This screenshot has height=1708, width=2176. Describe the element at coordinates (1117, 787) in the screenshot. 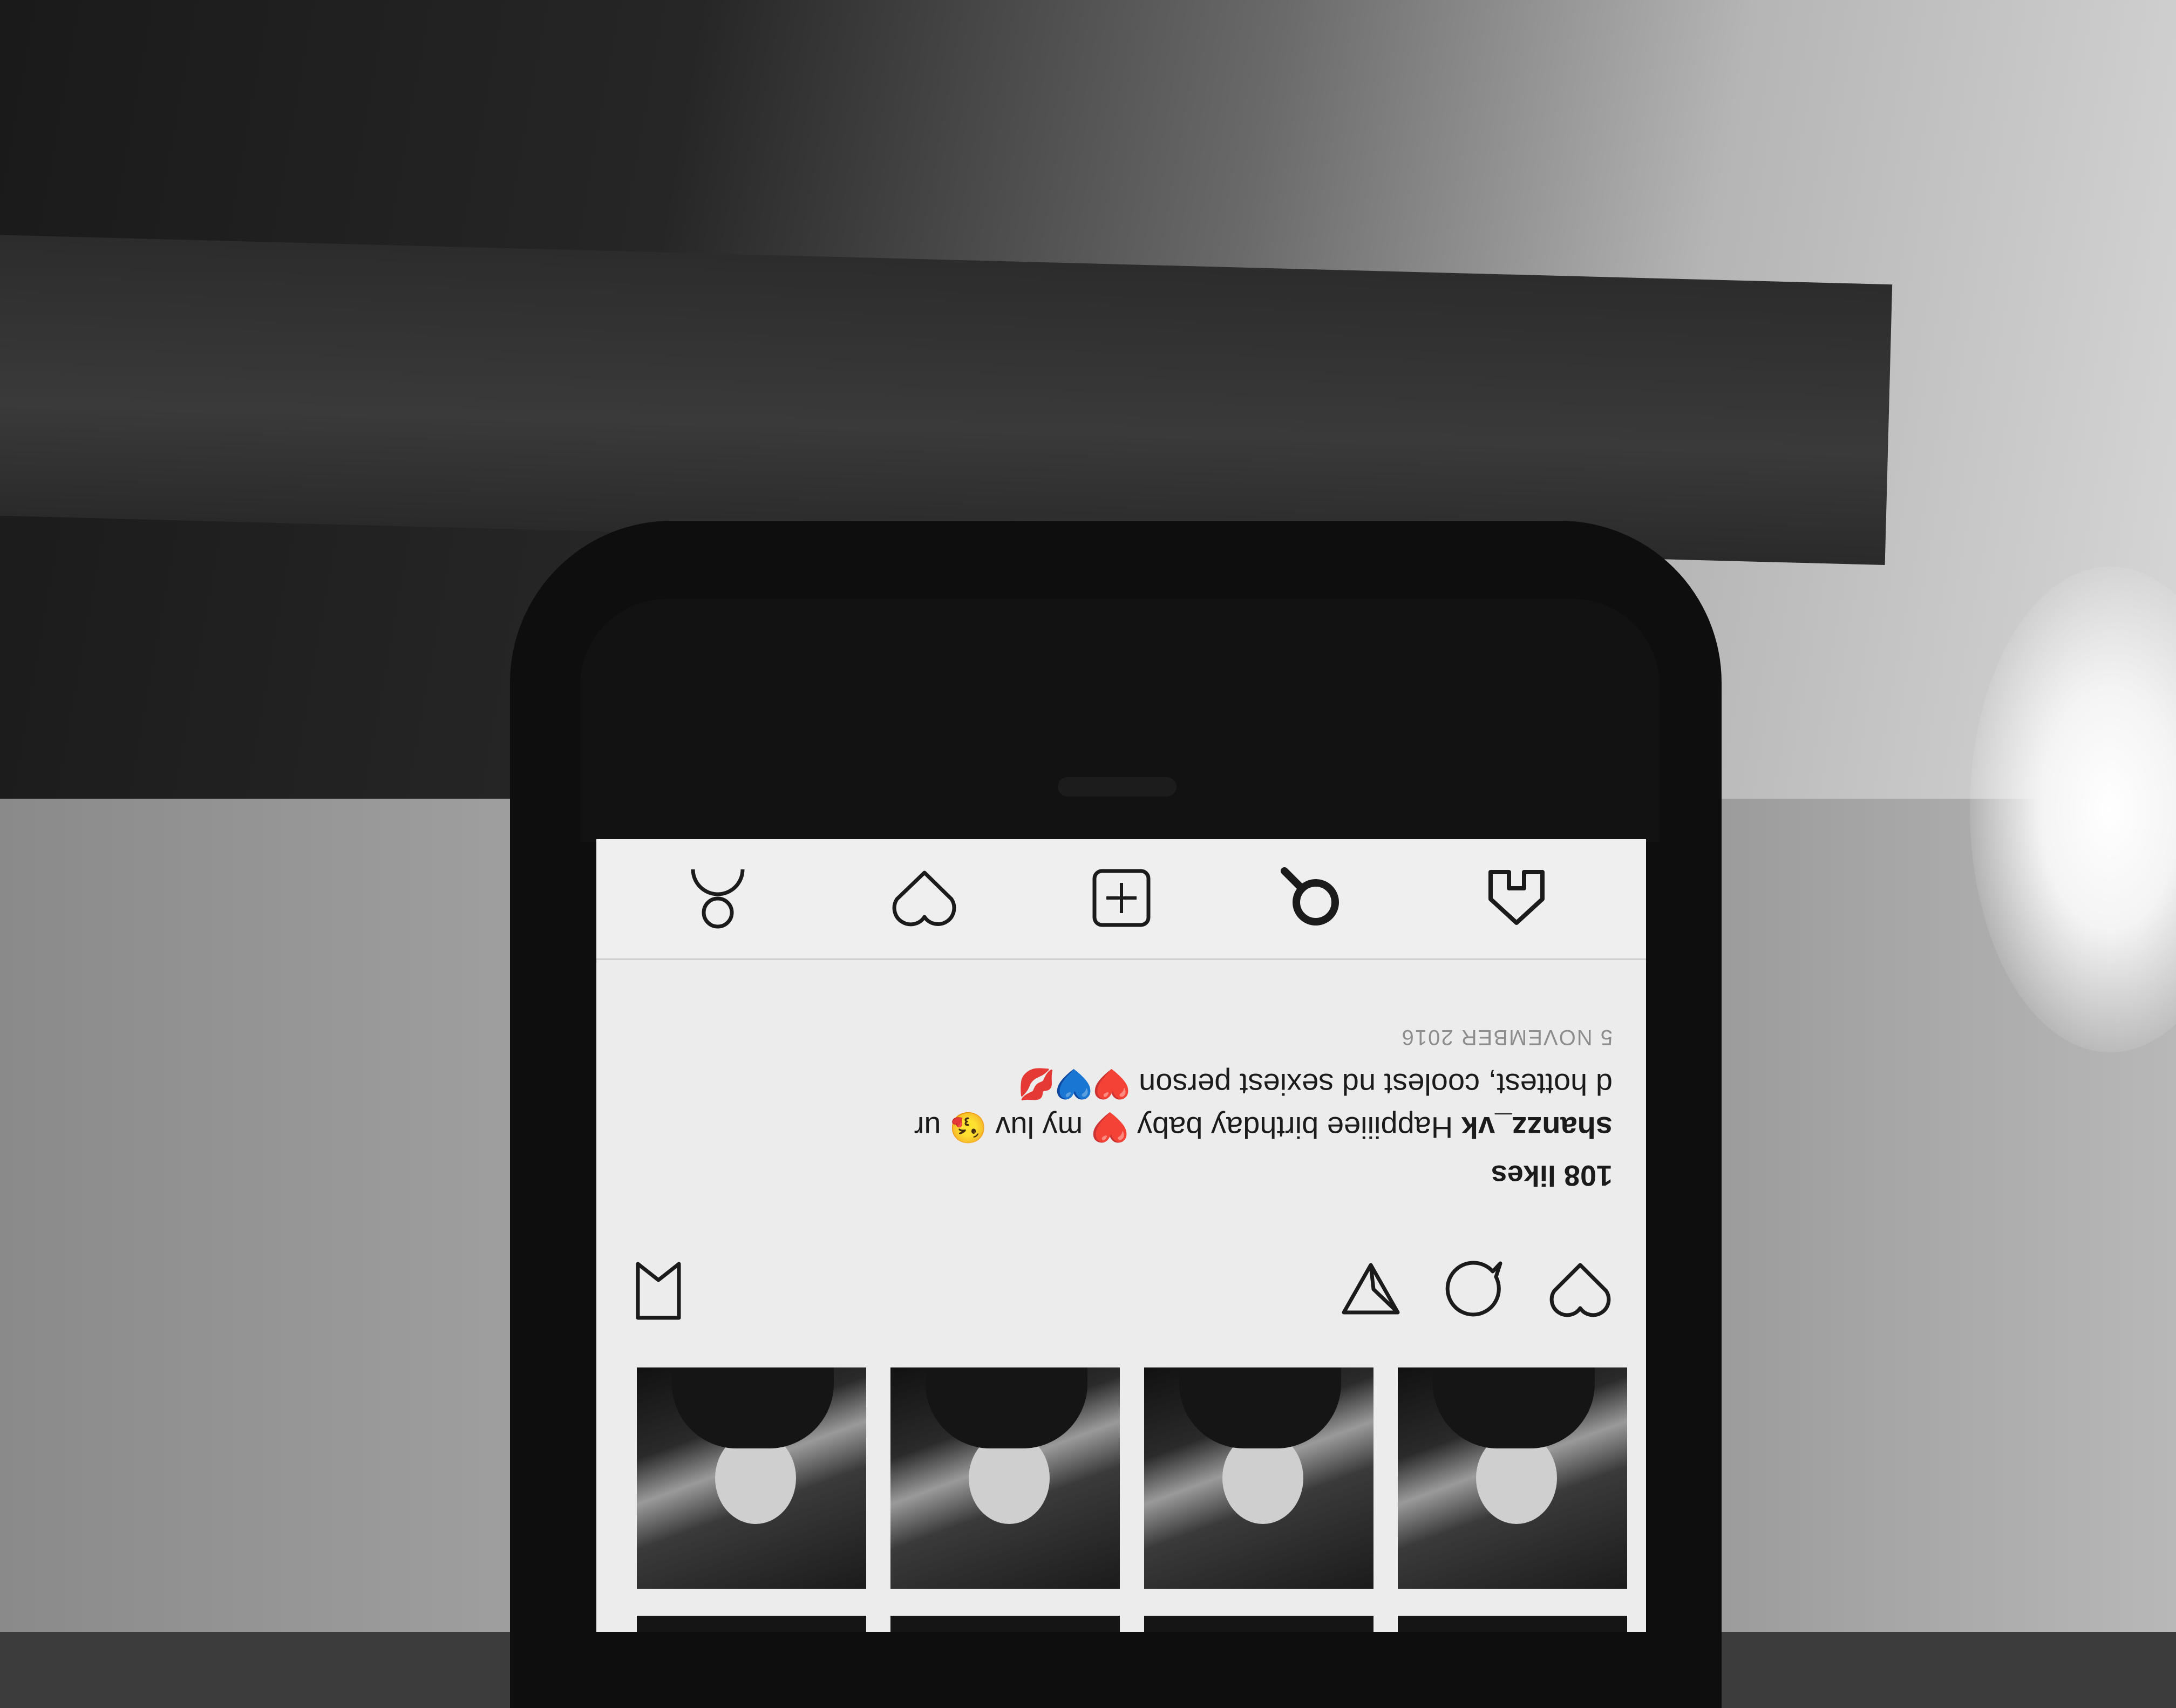

I see `phone-earpiece` at that location.